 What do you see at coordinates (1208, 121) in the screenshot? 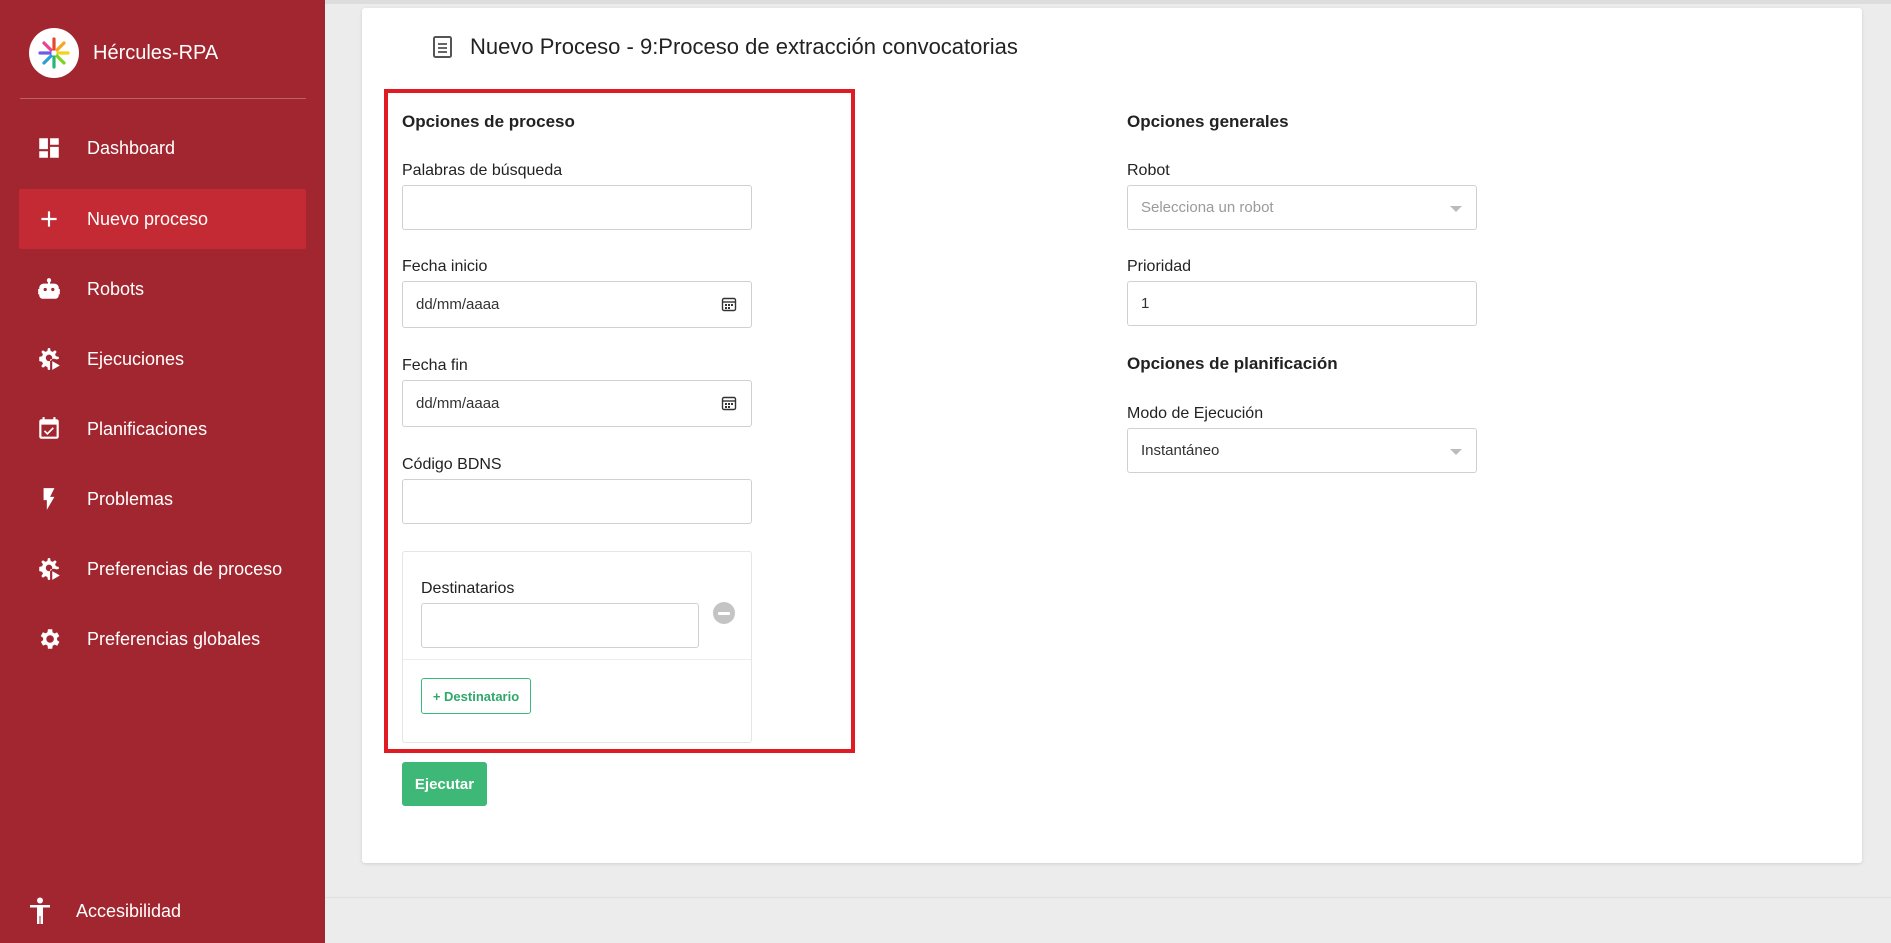
I see `general-options-title: Opciones generales` at bounding box center [1208, 121].